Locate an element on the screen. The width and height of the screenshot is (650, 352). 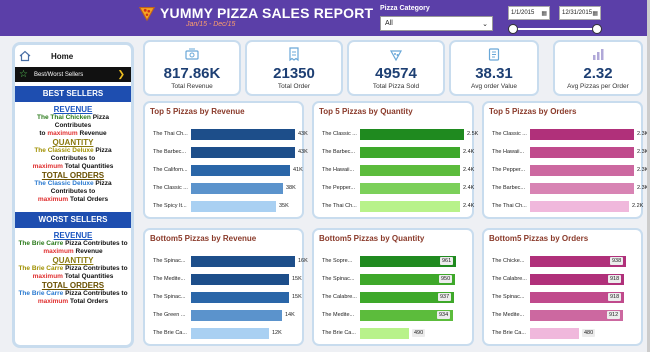
money-icon is located at coordinates (192, 54).